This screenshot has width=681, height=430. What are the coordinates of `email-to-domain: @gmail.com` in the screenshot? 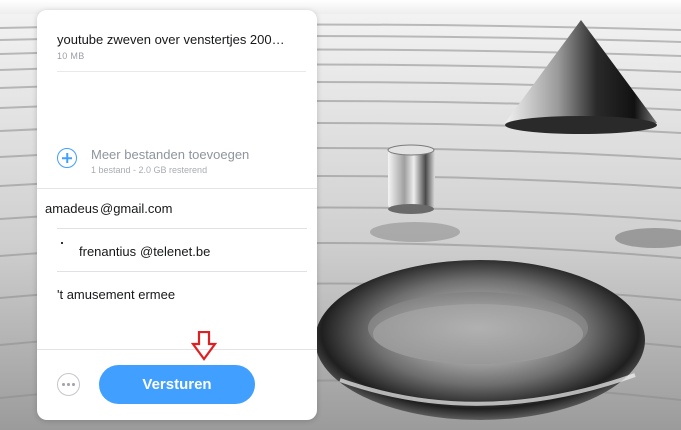 It's located at (136, 208).